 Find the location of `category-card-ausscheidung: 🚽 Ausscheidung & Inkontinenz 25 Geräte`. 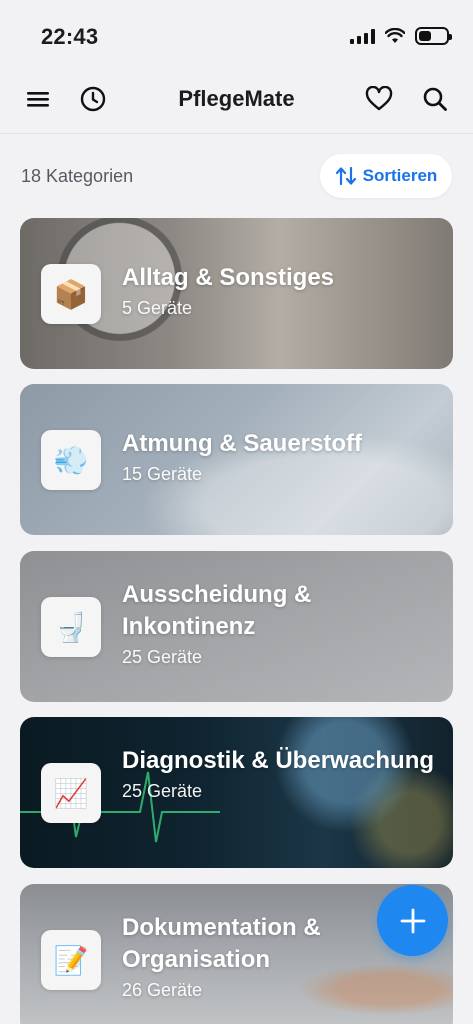

category-card-ausscheidung: 🚽 Ausscheidung & Inkontinenz 25 Geräte is located at coordinates (236, 626).